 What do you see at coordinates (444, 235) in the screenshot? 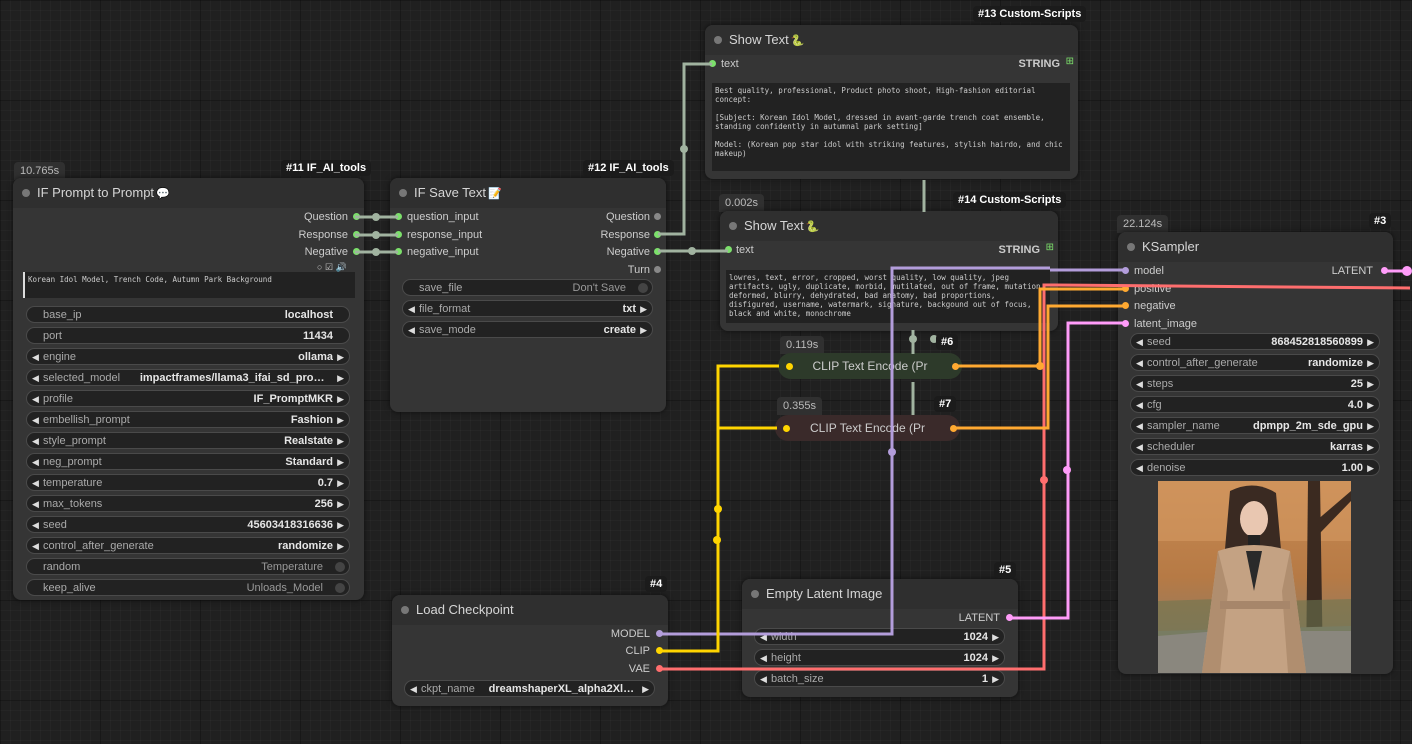
I see `input-response: response_input` at bounding box center [444, 235].